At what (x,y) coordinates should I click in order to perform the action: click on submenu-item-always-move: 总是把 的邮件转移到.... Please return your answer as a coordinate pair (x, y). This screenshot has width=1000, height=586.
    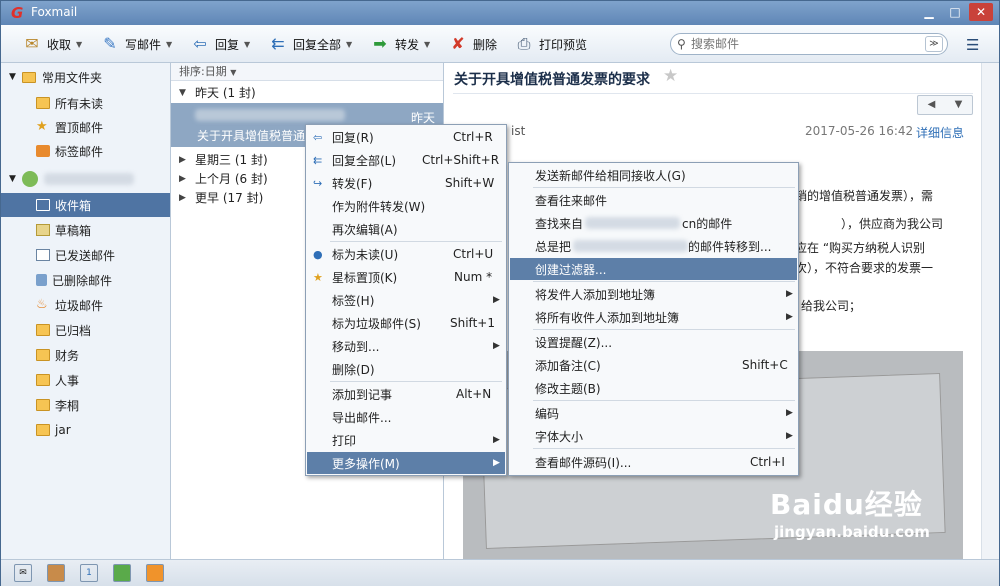
    Looking at the image, I should click on (653, 246).